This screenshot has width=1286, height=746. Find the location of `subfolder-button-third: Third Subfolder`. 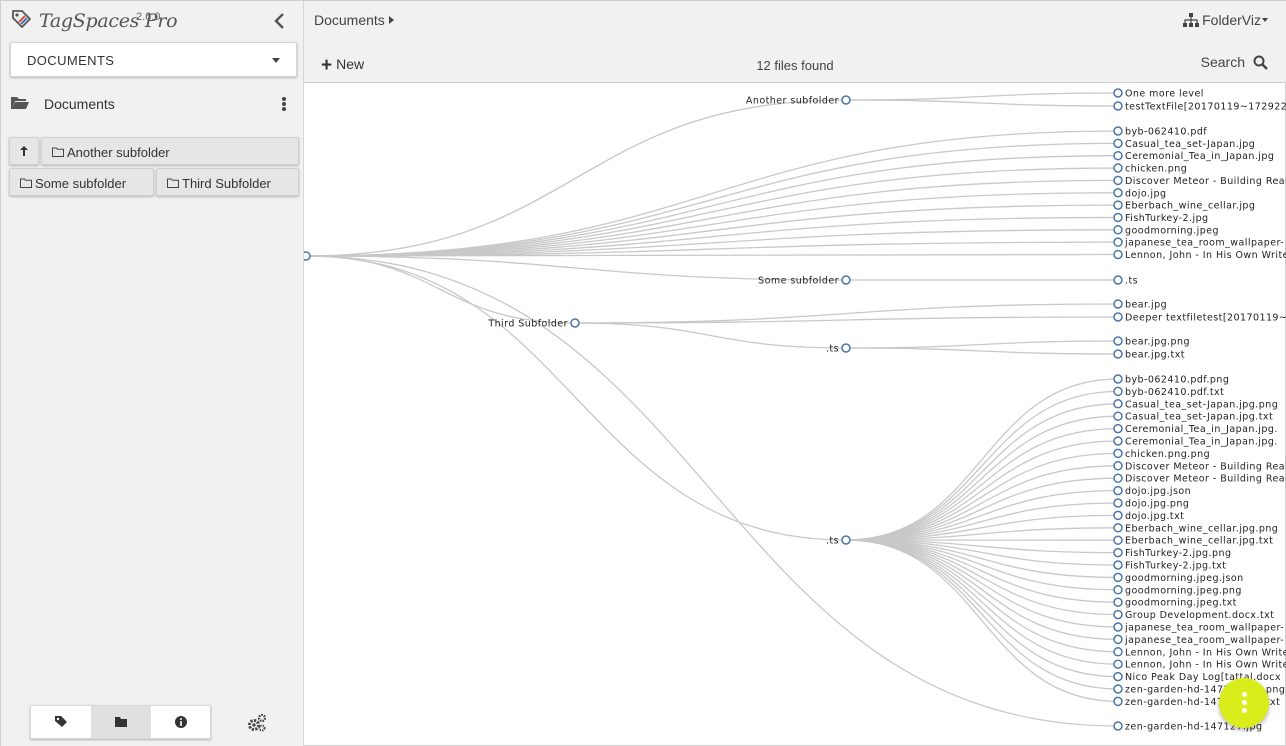

subfolder-button-third: Third Subfolder is located at coordinates (227, 182).